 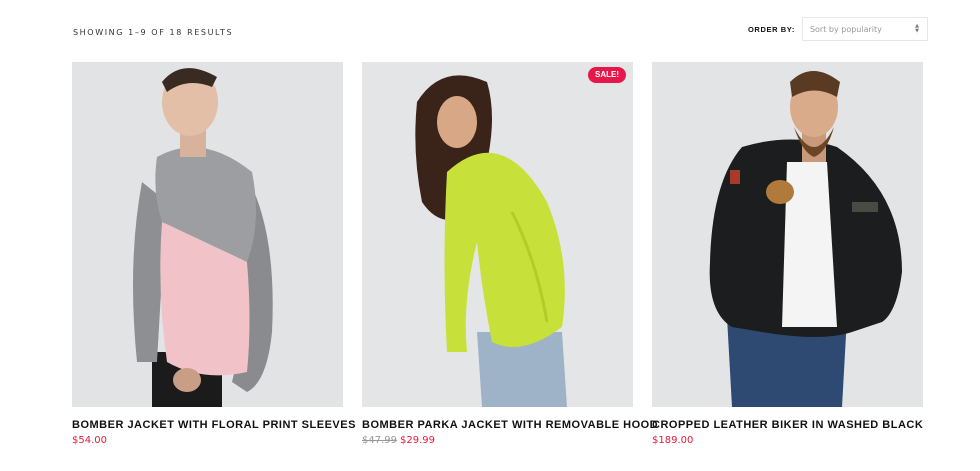 What do you see at coordinates (771, 29) in the screenshot?
I see `order-by-label: ORDER BY:` at bounding box center [771, 29].